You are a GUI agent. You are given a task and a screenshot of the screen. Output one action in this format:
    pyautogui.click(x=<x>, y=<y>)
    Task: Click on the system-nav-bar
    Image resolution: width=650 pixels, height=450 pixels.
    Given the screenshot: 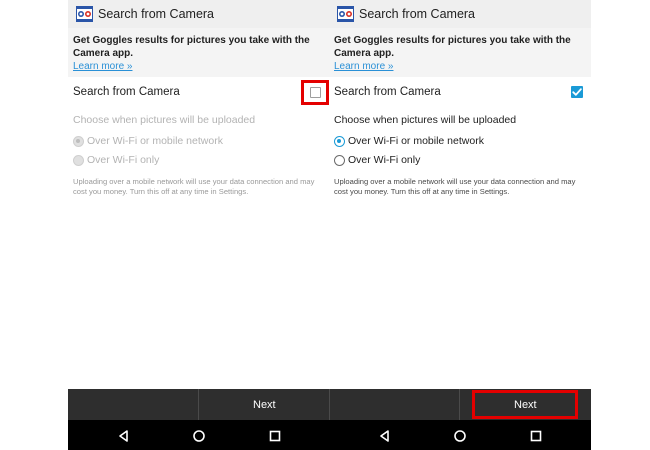 What is the action you would take?
    pyautogui.click(x=329, y=435)
    